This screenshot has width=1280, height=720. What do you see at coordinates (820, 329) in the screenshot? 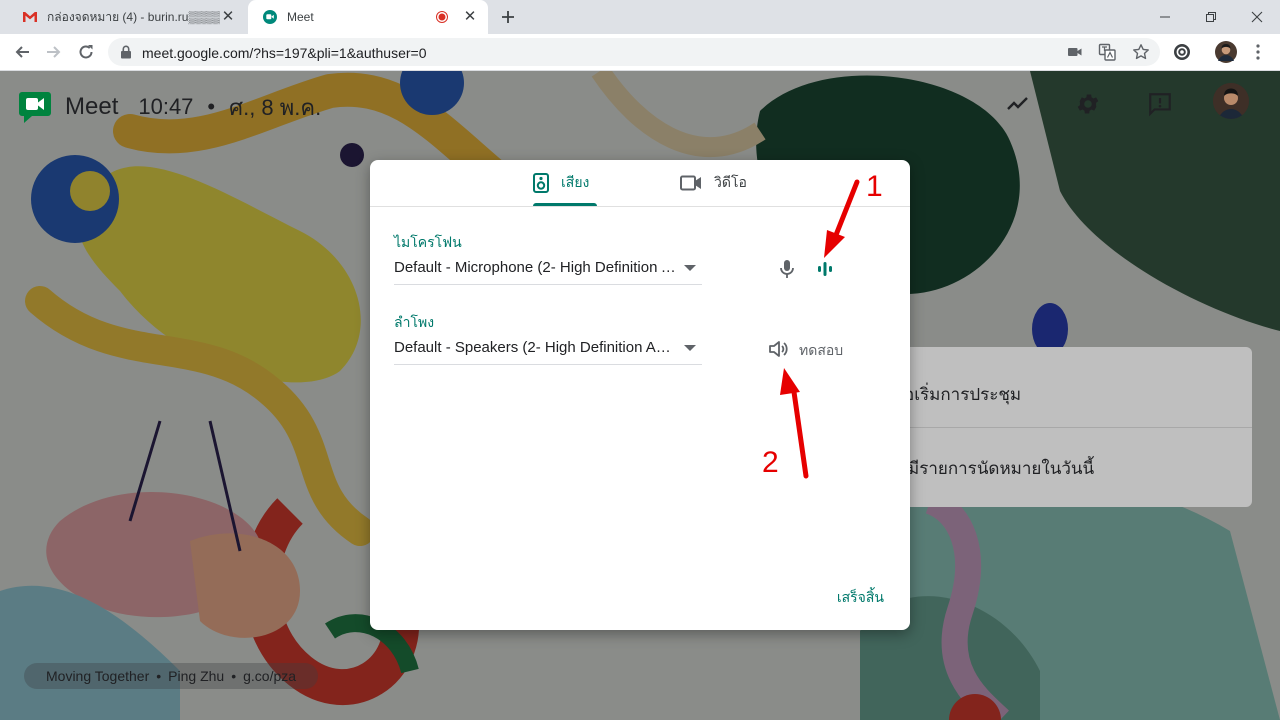
I see `annotation-overlay` at bounding box center [820, 329].